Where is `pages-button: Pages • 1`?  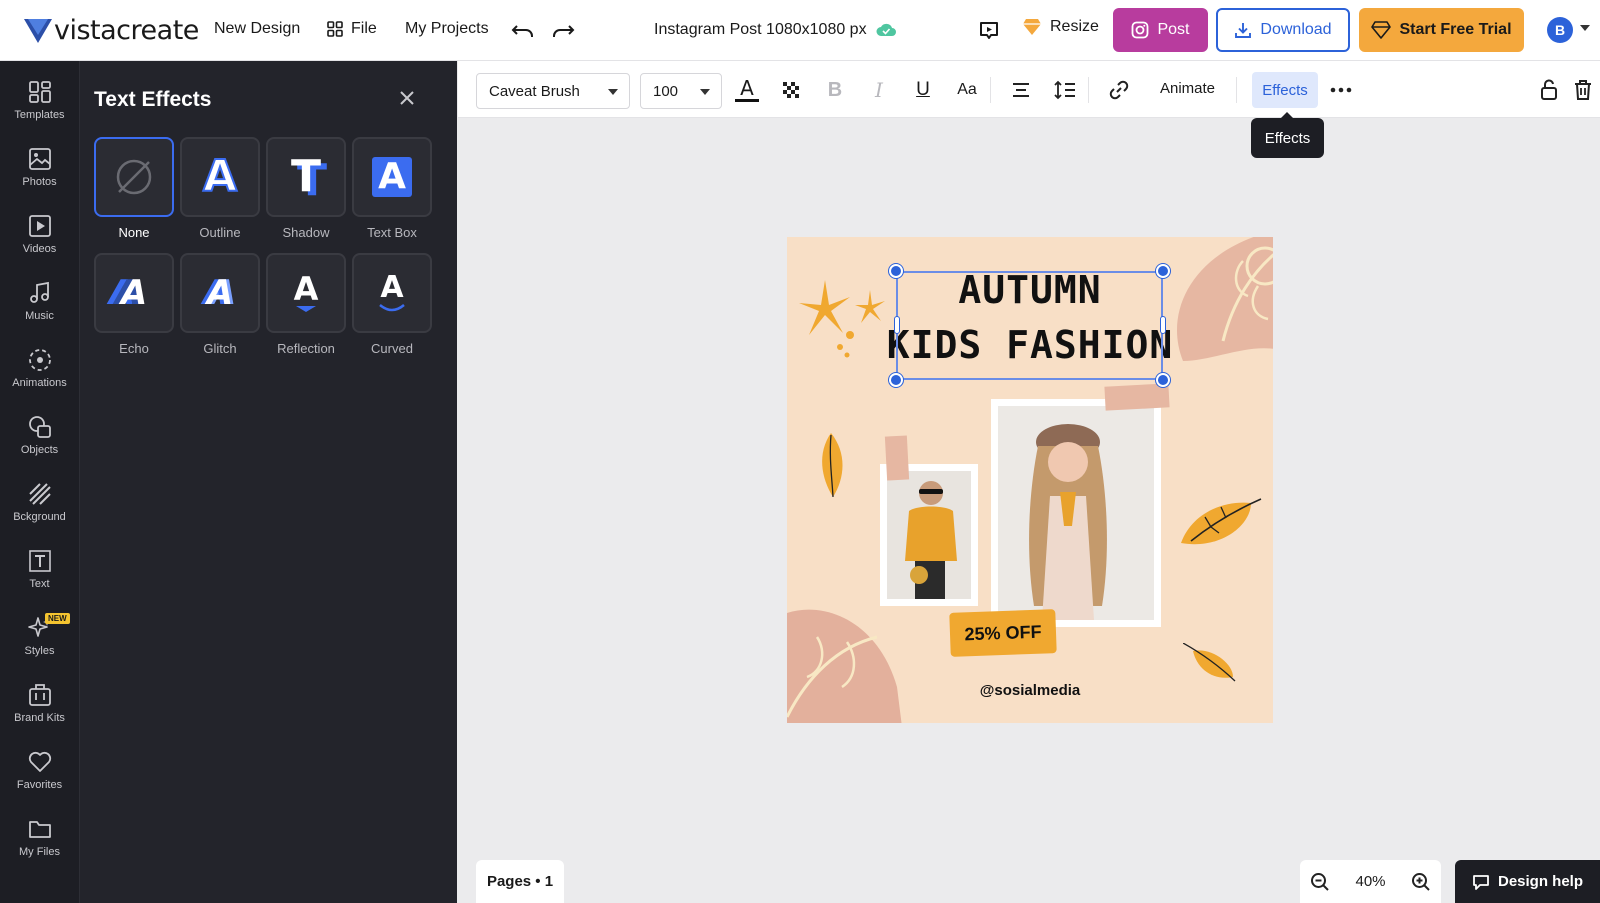
pages-button: Pages • 1 is located at coordinates (520, 881).